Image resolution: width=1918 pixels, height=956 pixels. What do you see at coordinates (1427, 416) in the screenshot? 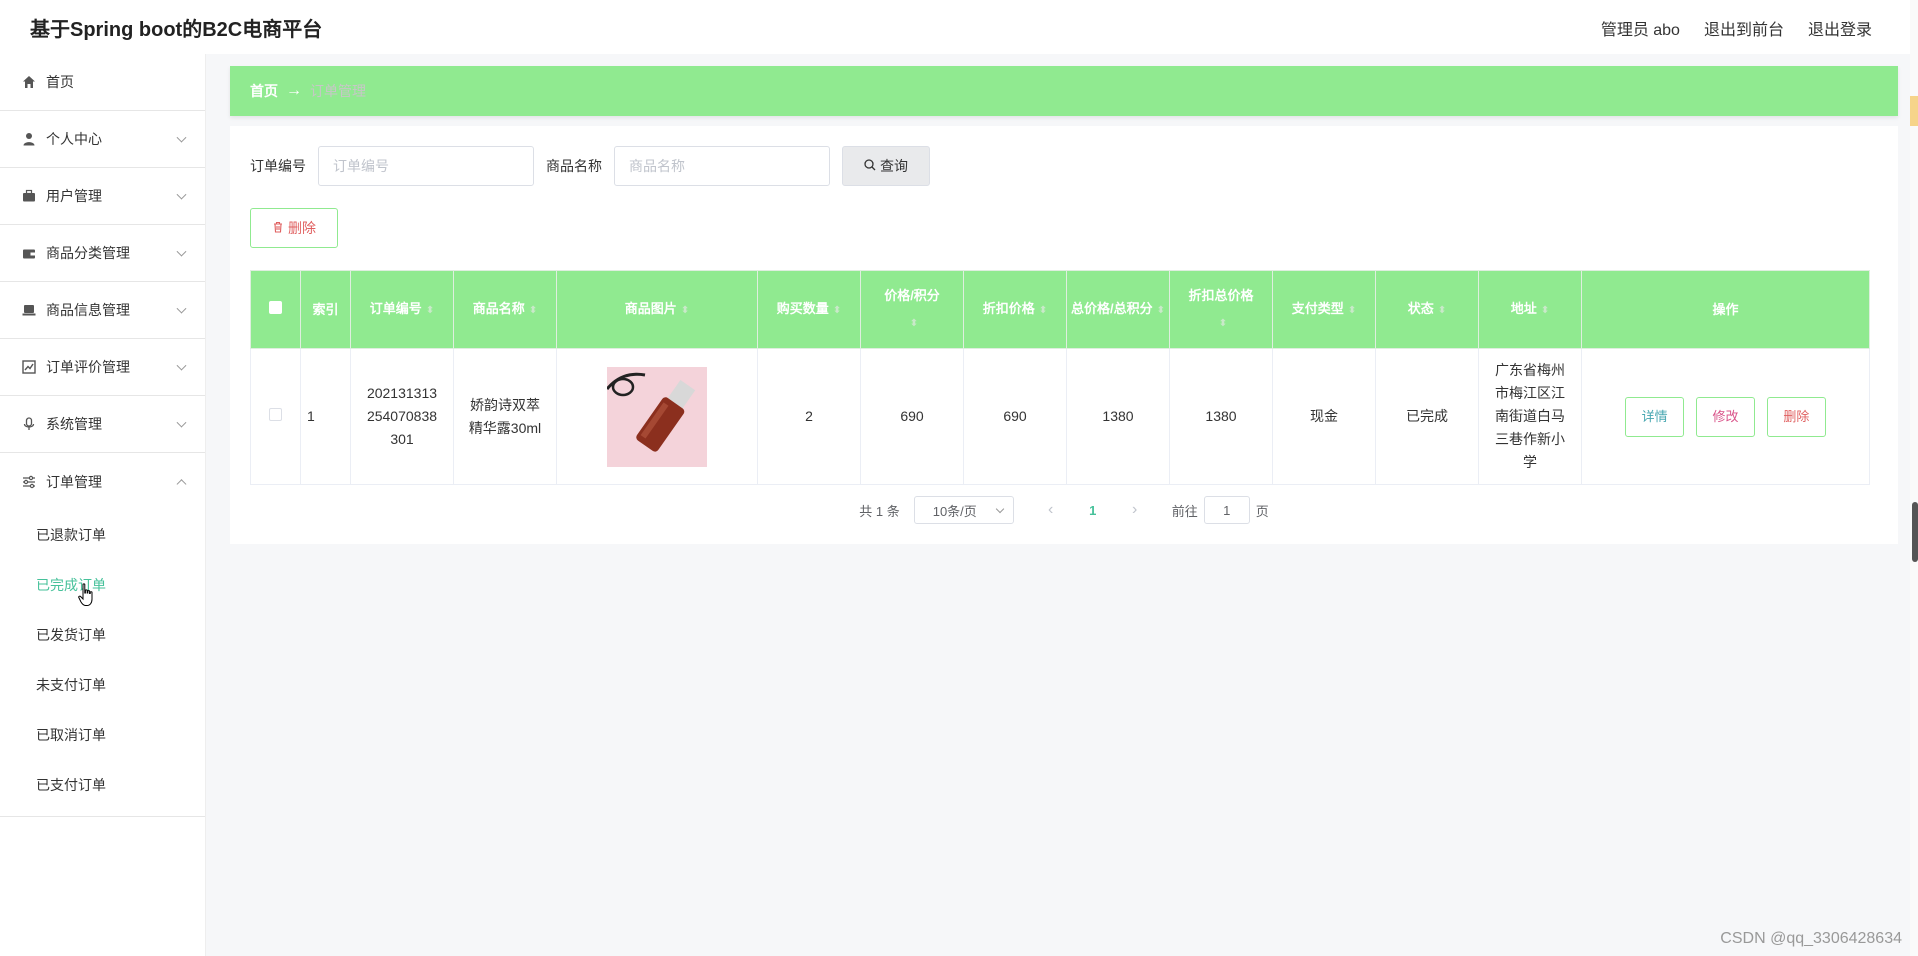
I see `cell-status: 已完成` at bounding box center [1427, 416].